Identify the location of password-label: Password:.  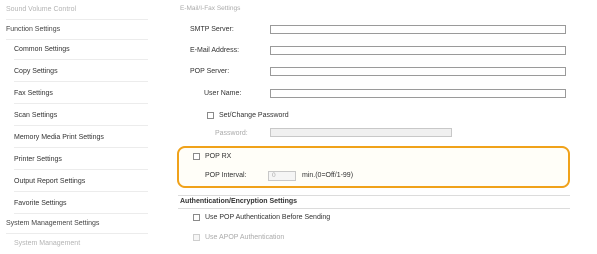
(231, 133).